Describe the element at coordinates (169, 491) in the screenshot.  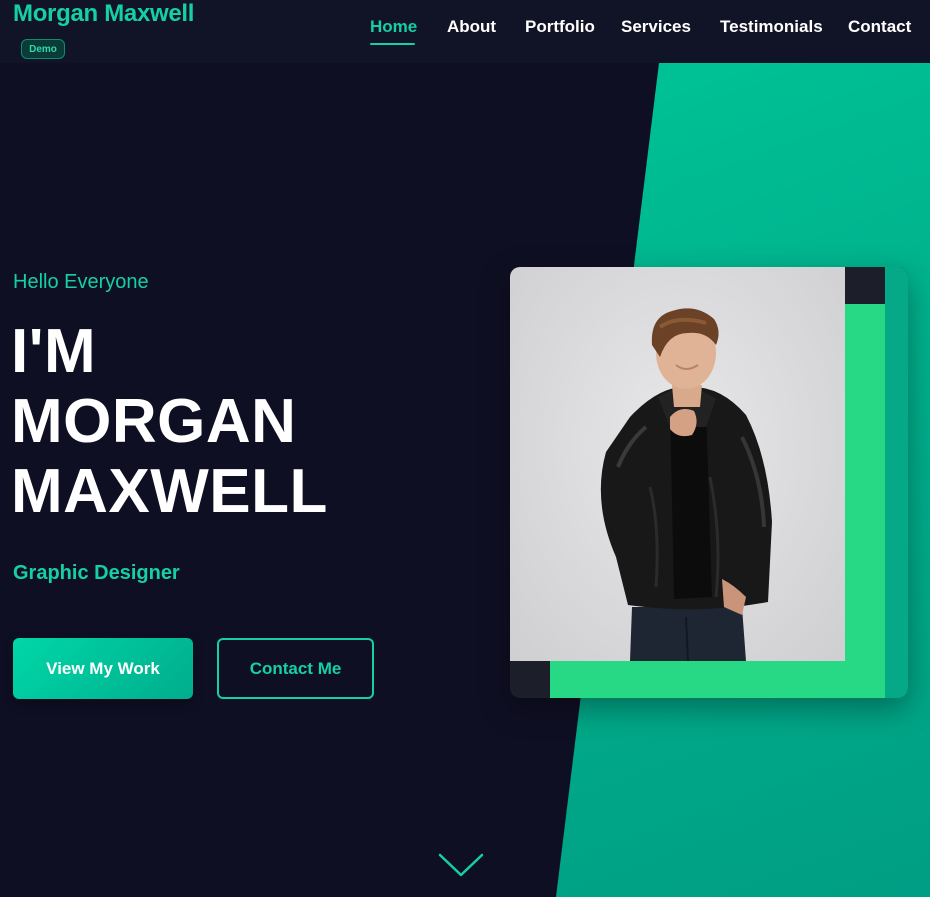
I see `headline-line-3: MAXWELL` at that location.